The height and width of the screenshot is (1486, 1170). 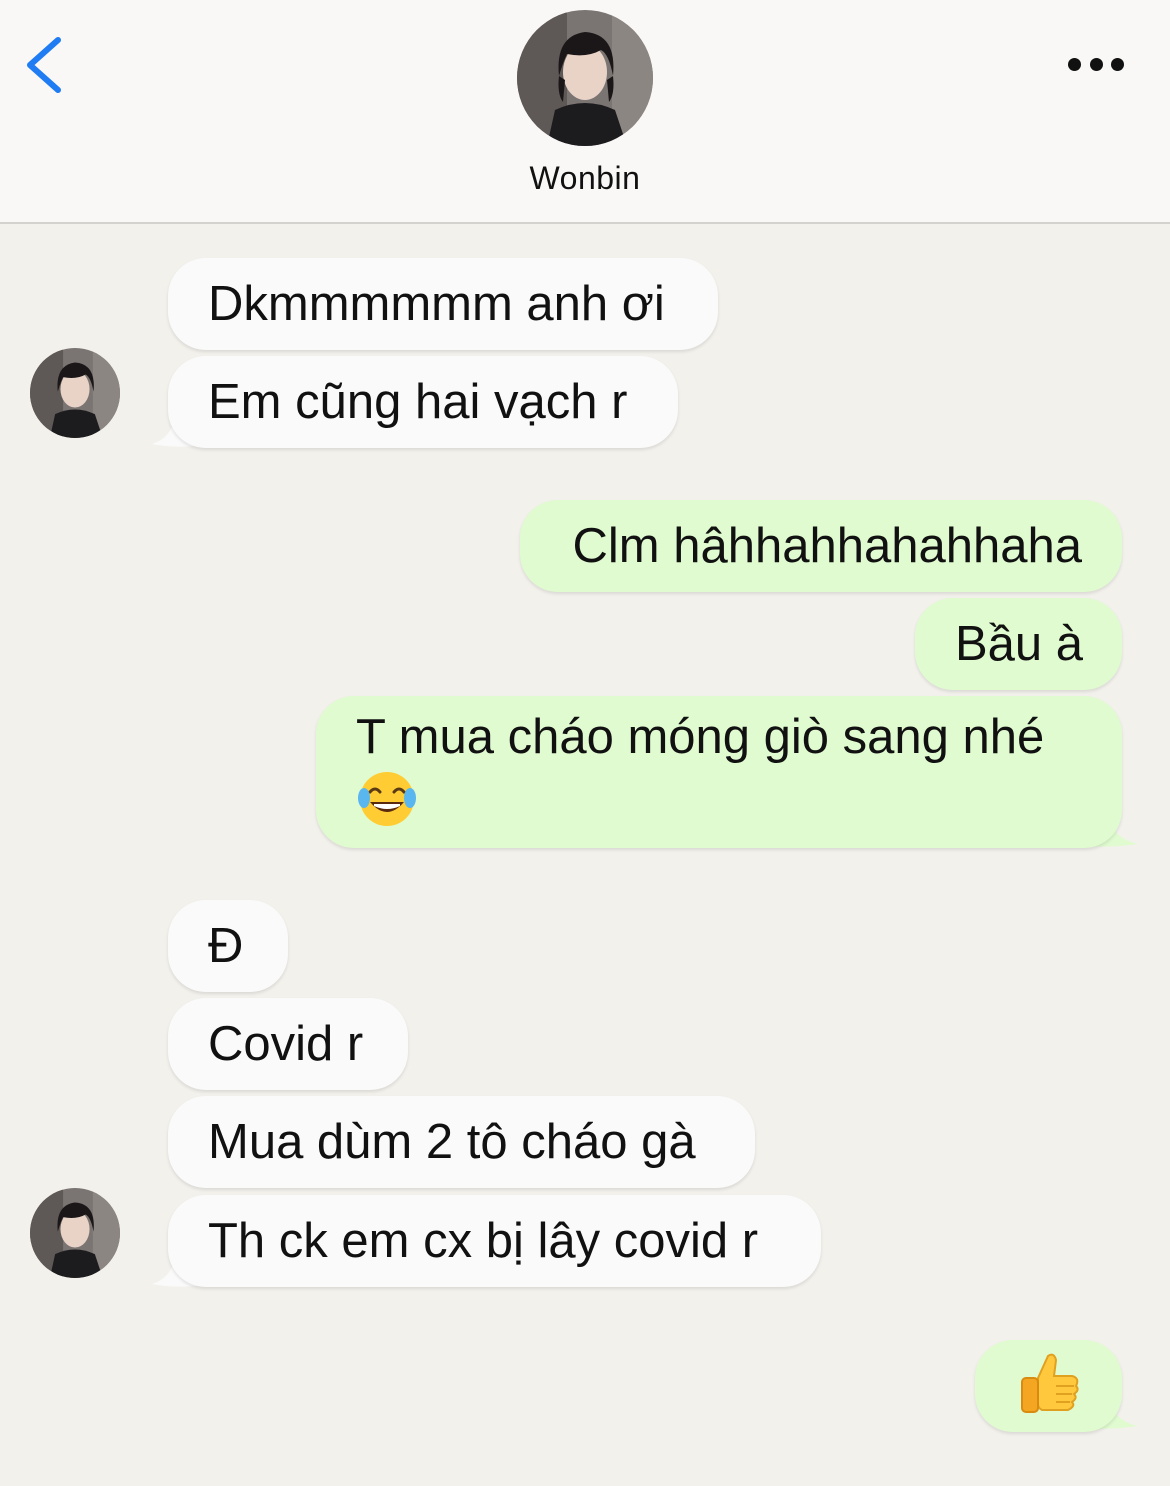 I want to click on message-bubble-incoming: Dkmmmmmm anh ơi, so click(x=443, y=304).